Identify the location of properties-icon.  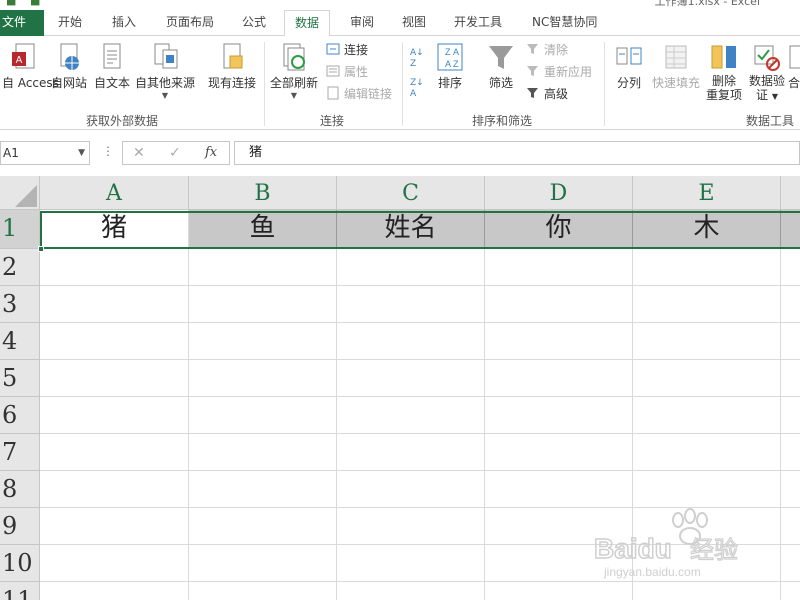
(333, 71).